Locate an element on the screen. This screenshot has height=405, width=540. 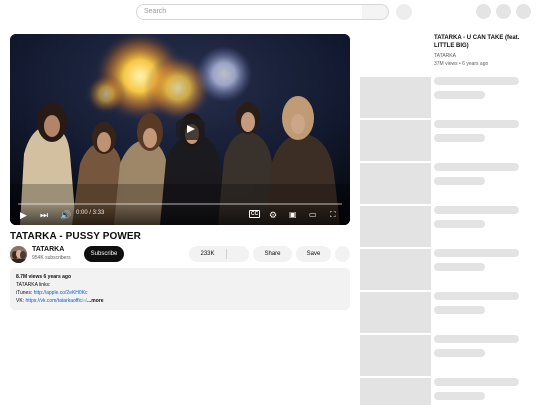
recommended-meta: 37M views • 6 years ago is located at coordinates (461, 64).